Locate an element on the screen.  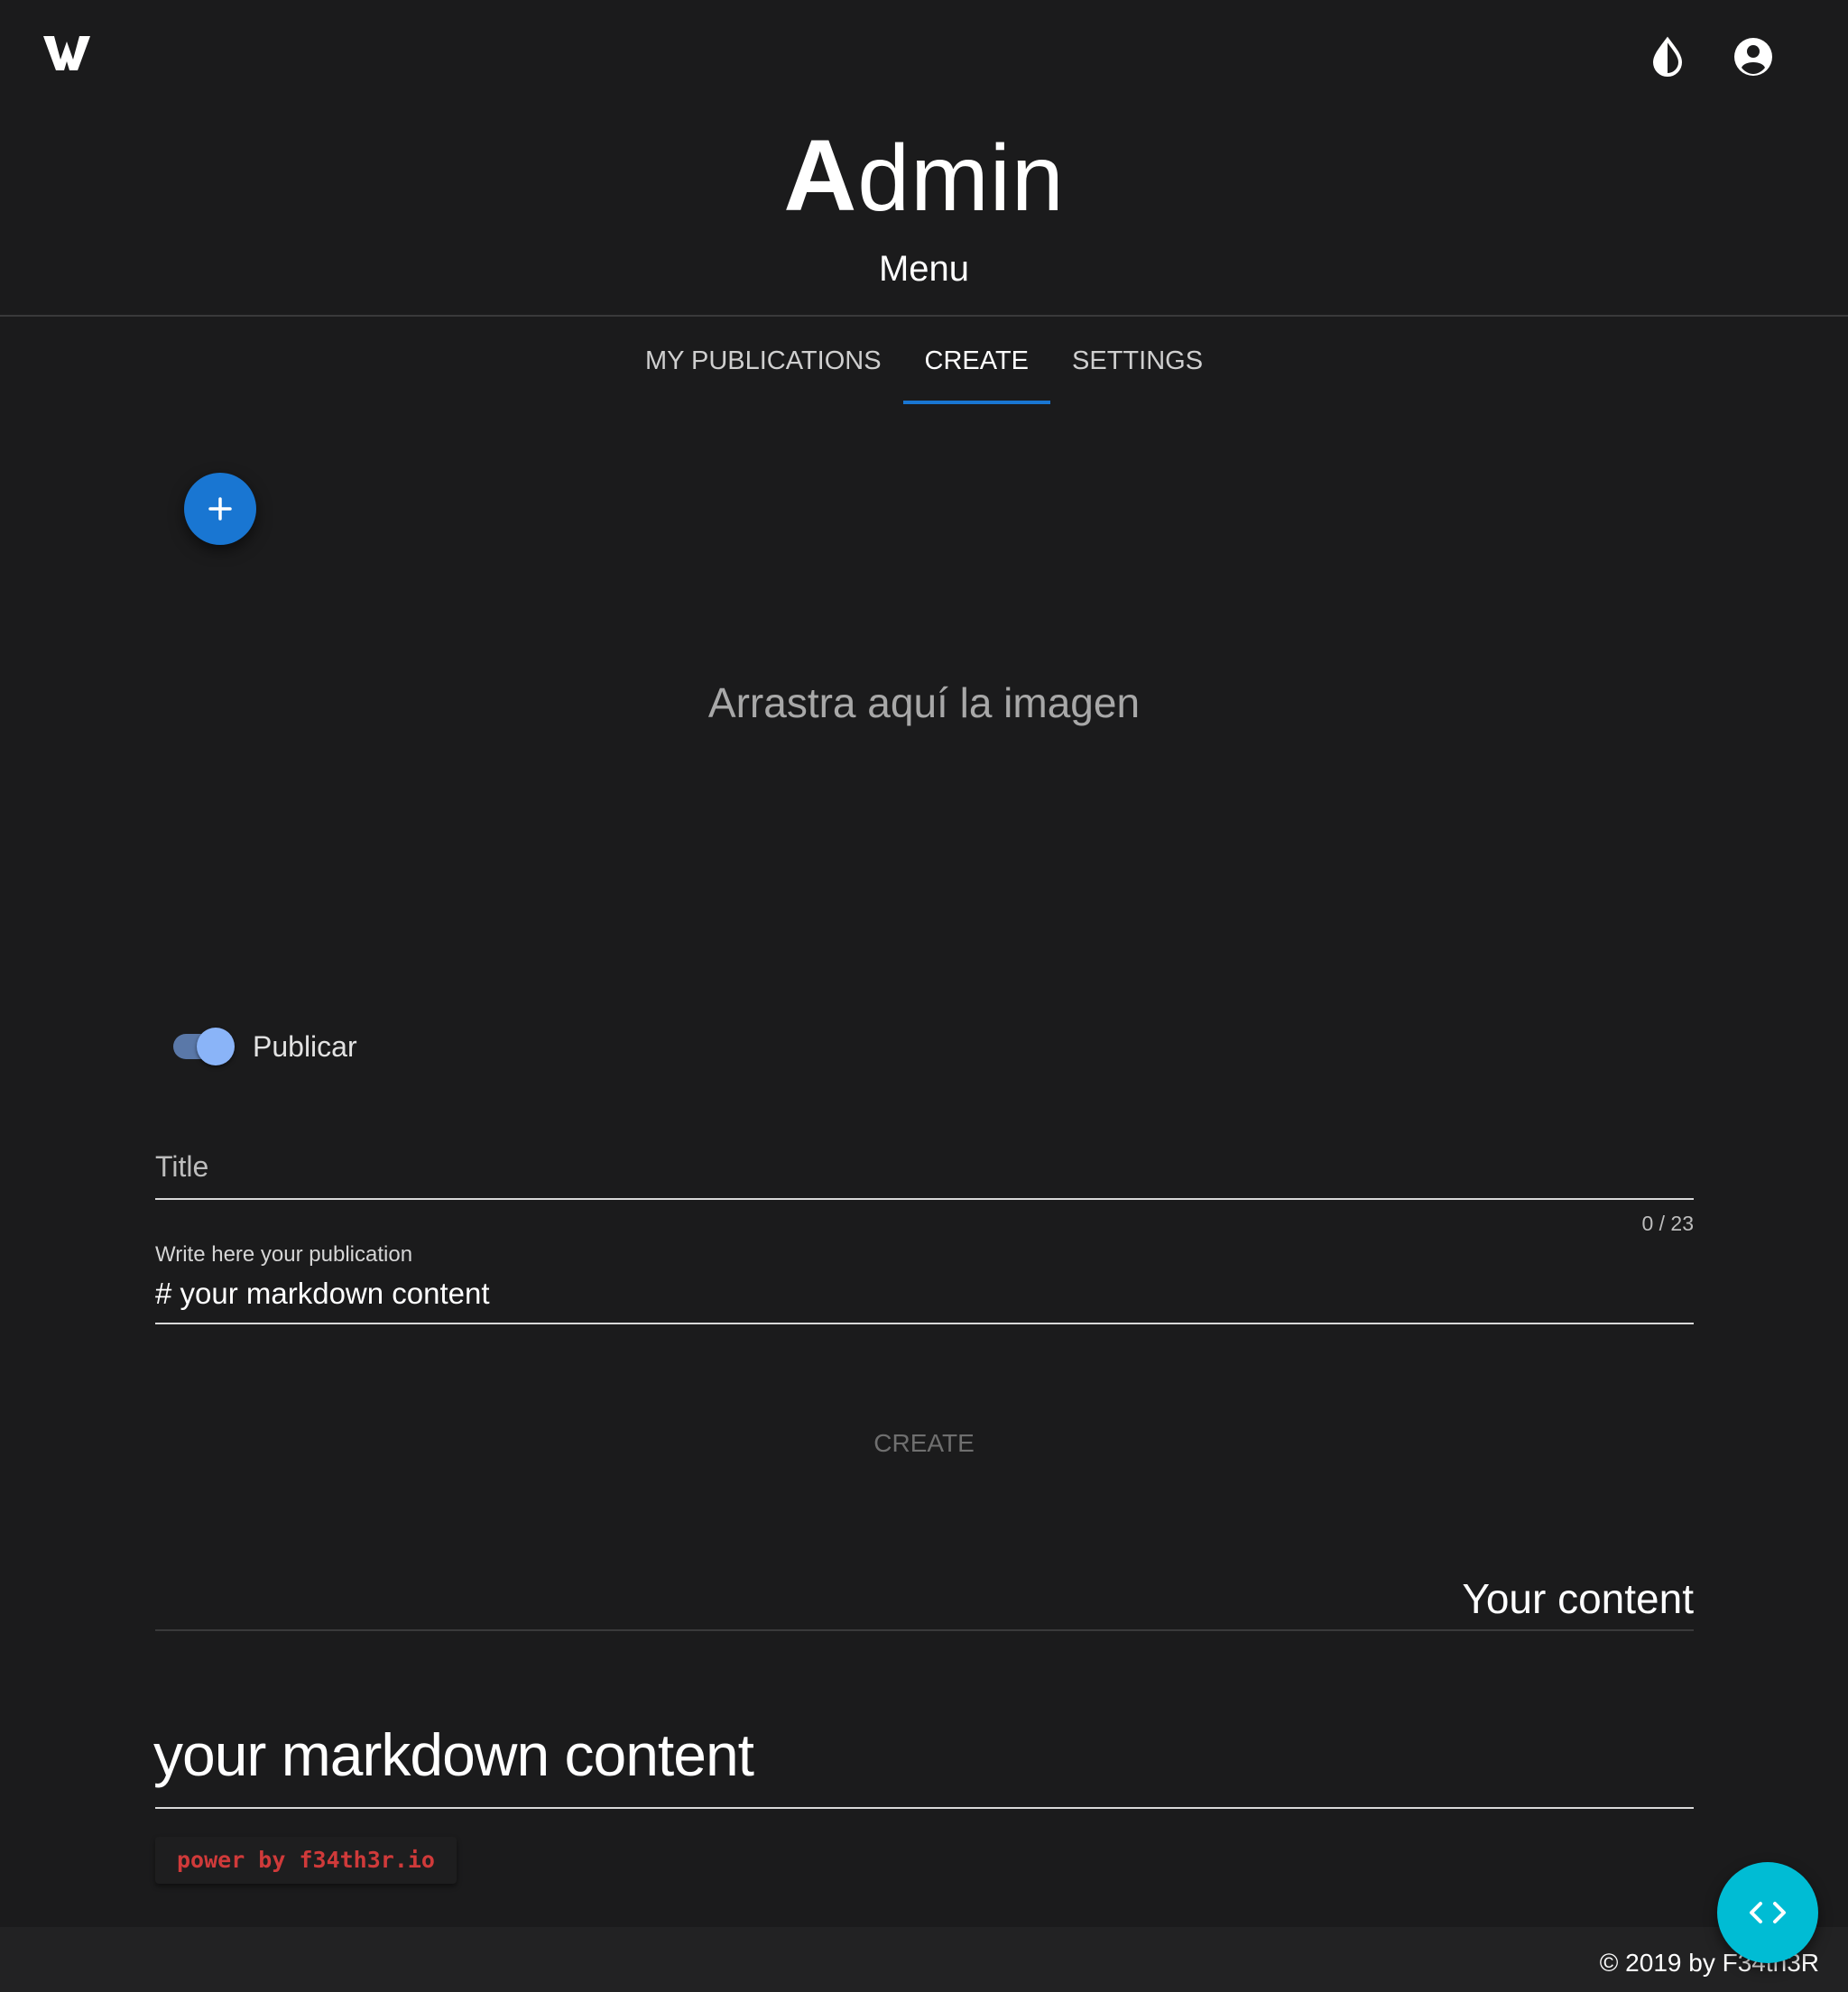
header-divider is located at coordinates (924, 316).